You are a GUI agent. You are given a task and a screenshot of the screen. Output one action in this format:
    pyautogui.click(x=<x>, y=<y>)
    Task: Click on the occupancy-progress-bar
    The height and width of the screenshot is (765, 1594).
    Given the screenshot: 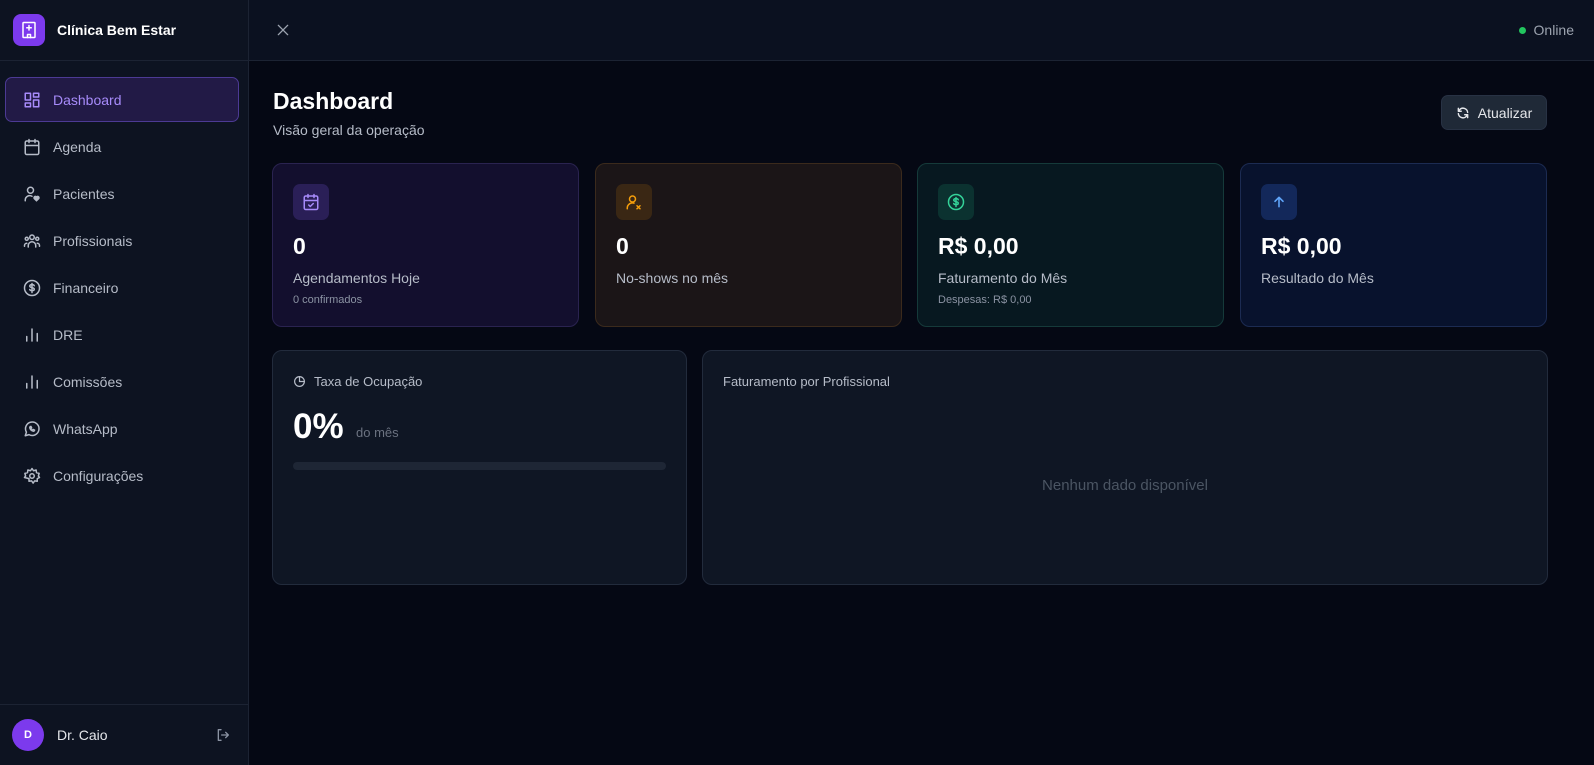 What is the action you would take?
    pyautogui.click(x=479, y=466)
    